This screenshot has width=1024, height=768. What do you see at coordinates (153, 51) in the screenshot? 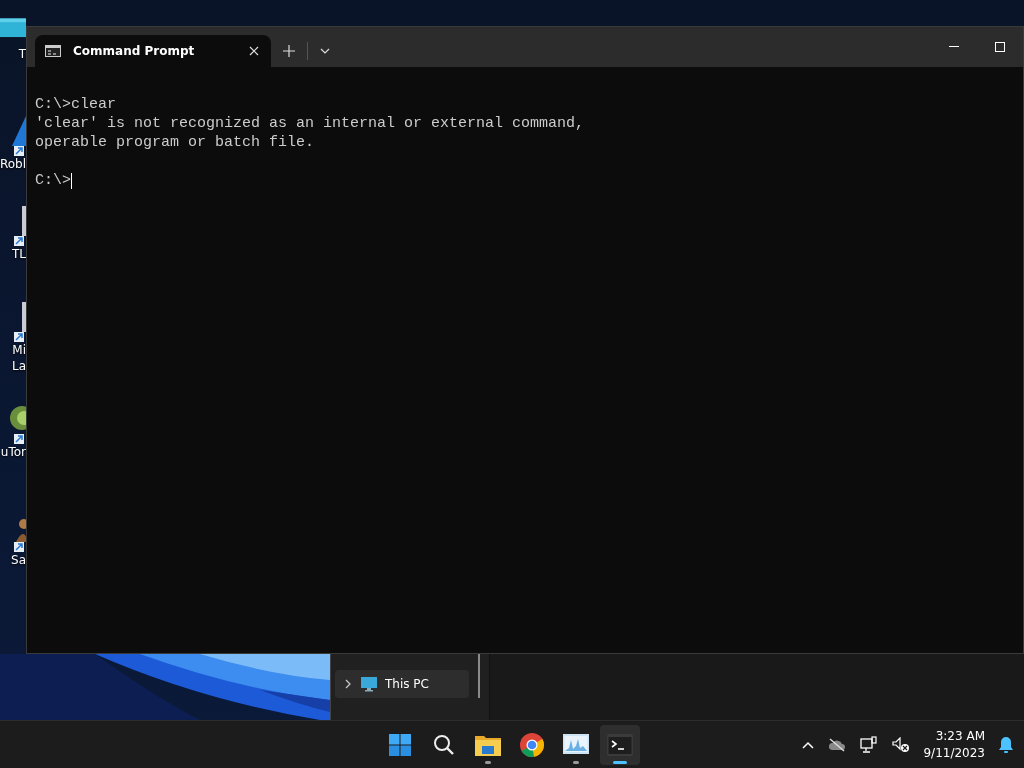
I see `terminal-tab: Command Prompt` at bounding box center [153, 51].